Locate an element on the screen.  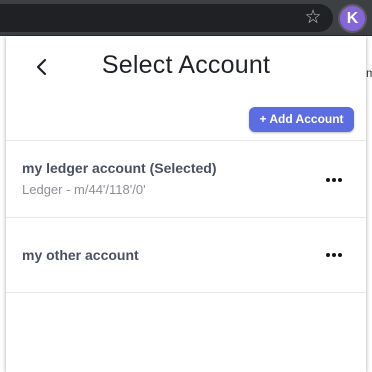
account-derivation-path: Ledger - m/44'/118'/0' is located at coordinates (84, 189).